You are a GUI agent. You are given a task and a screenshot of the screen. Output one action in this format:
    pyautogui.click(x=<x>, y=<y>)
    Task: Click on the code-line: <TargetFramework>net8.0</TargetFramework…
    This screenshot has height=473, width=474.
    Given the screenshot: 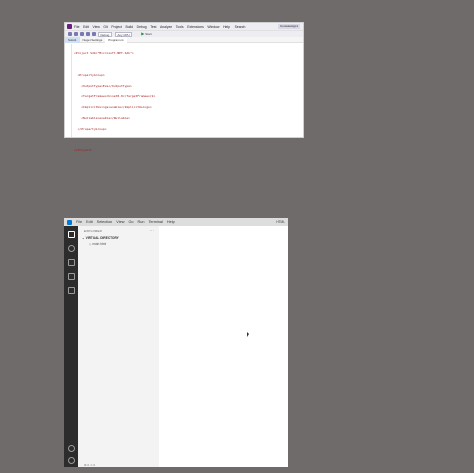 What is the action you would take?
    pyautogui.click(x=115, y=96)
    